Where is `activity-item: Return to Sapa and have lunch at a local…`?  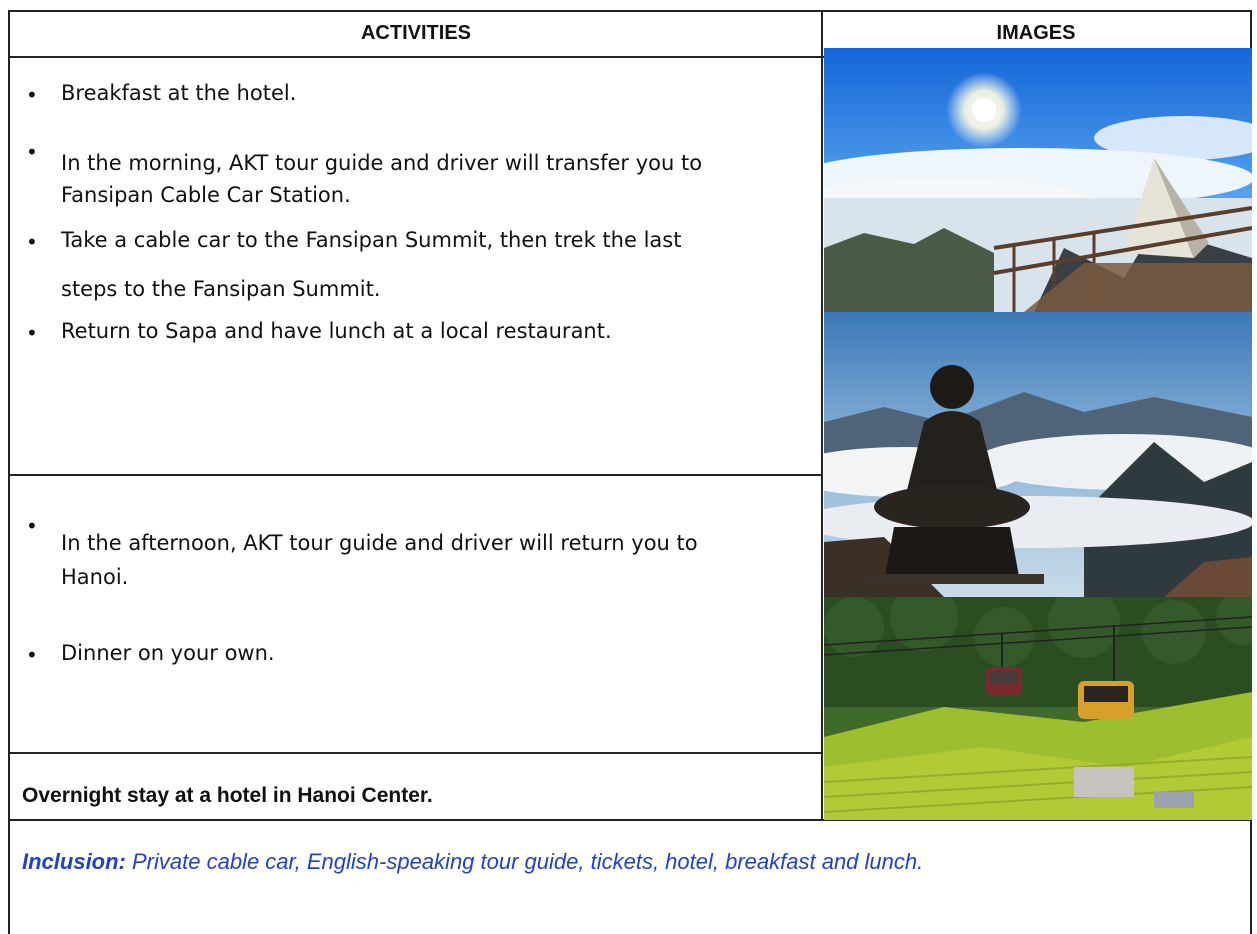
activity-item: Return to Sapa and have lunch at a local… is located at coordinates (336, 331).